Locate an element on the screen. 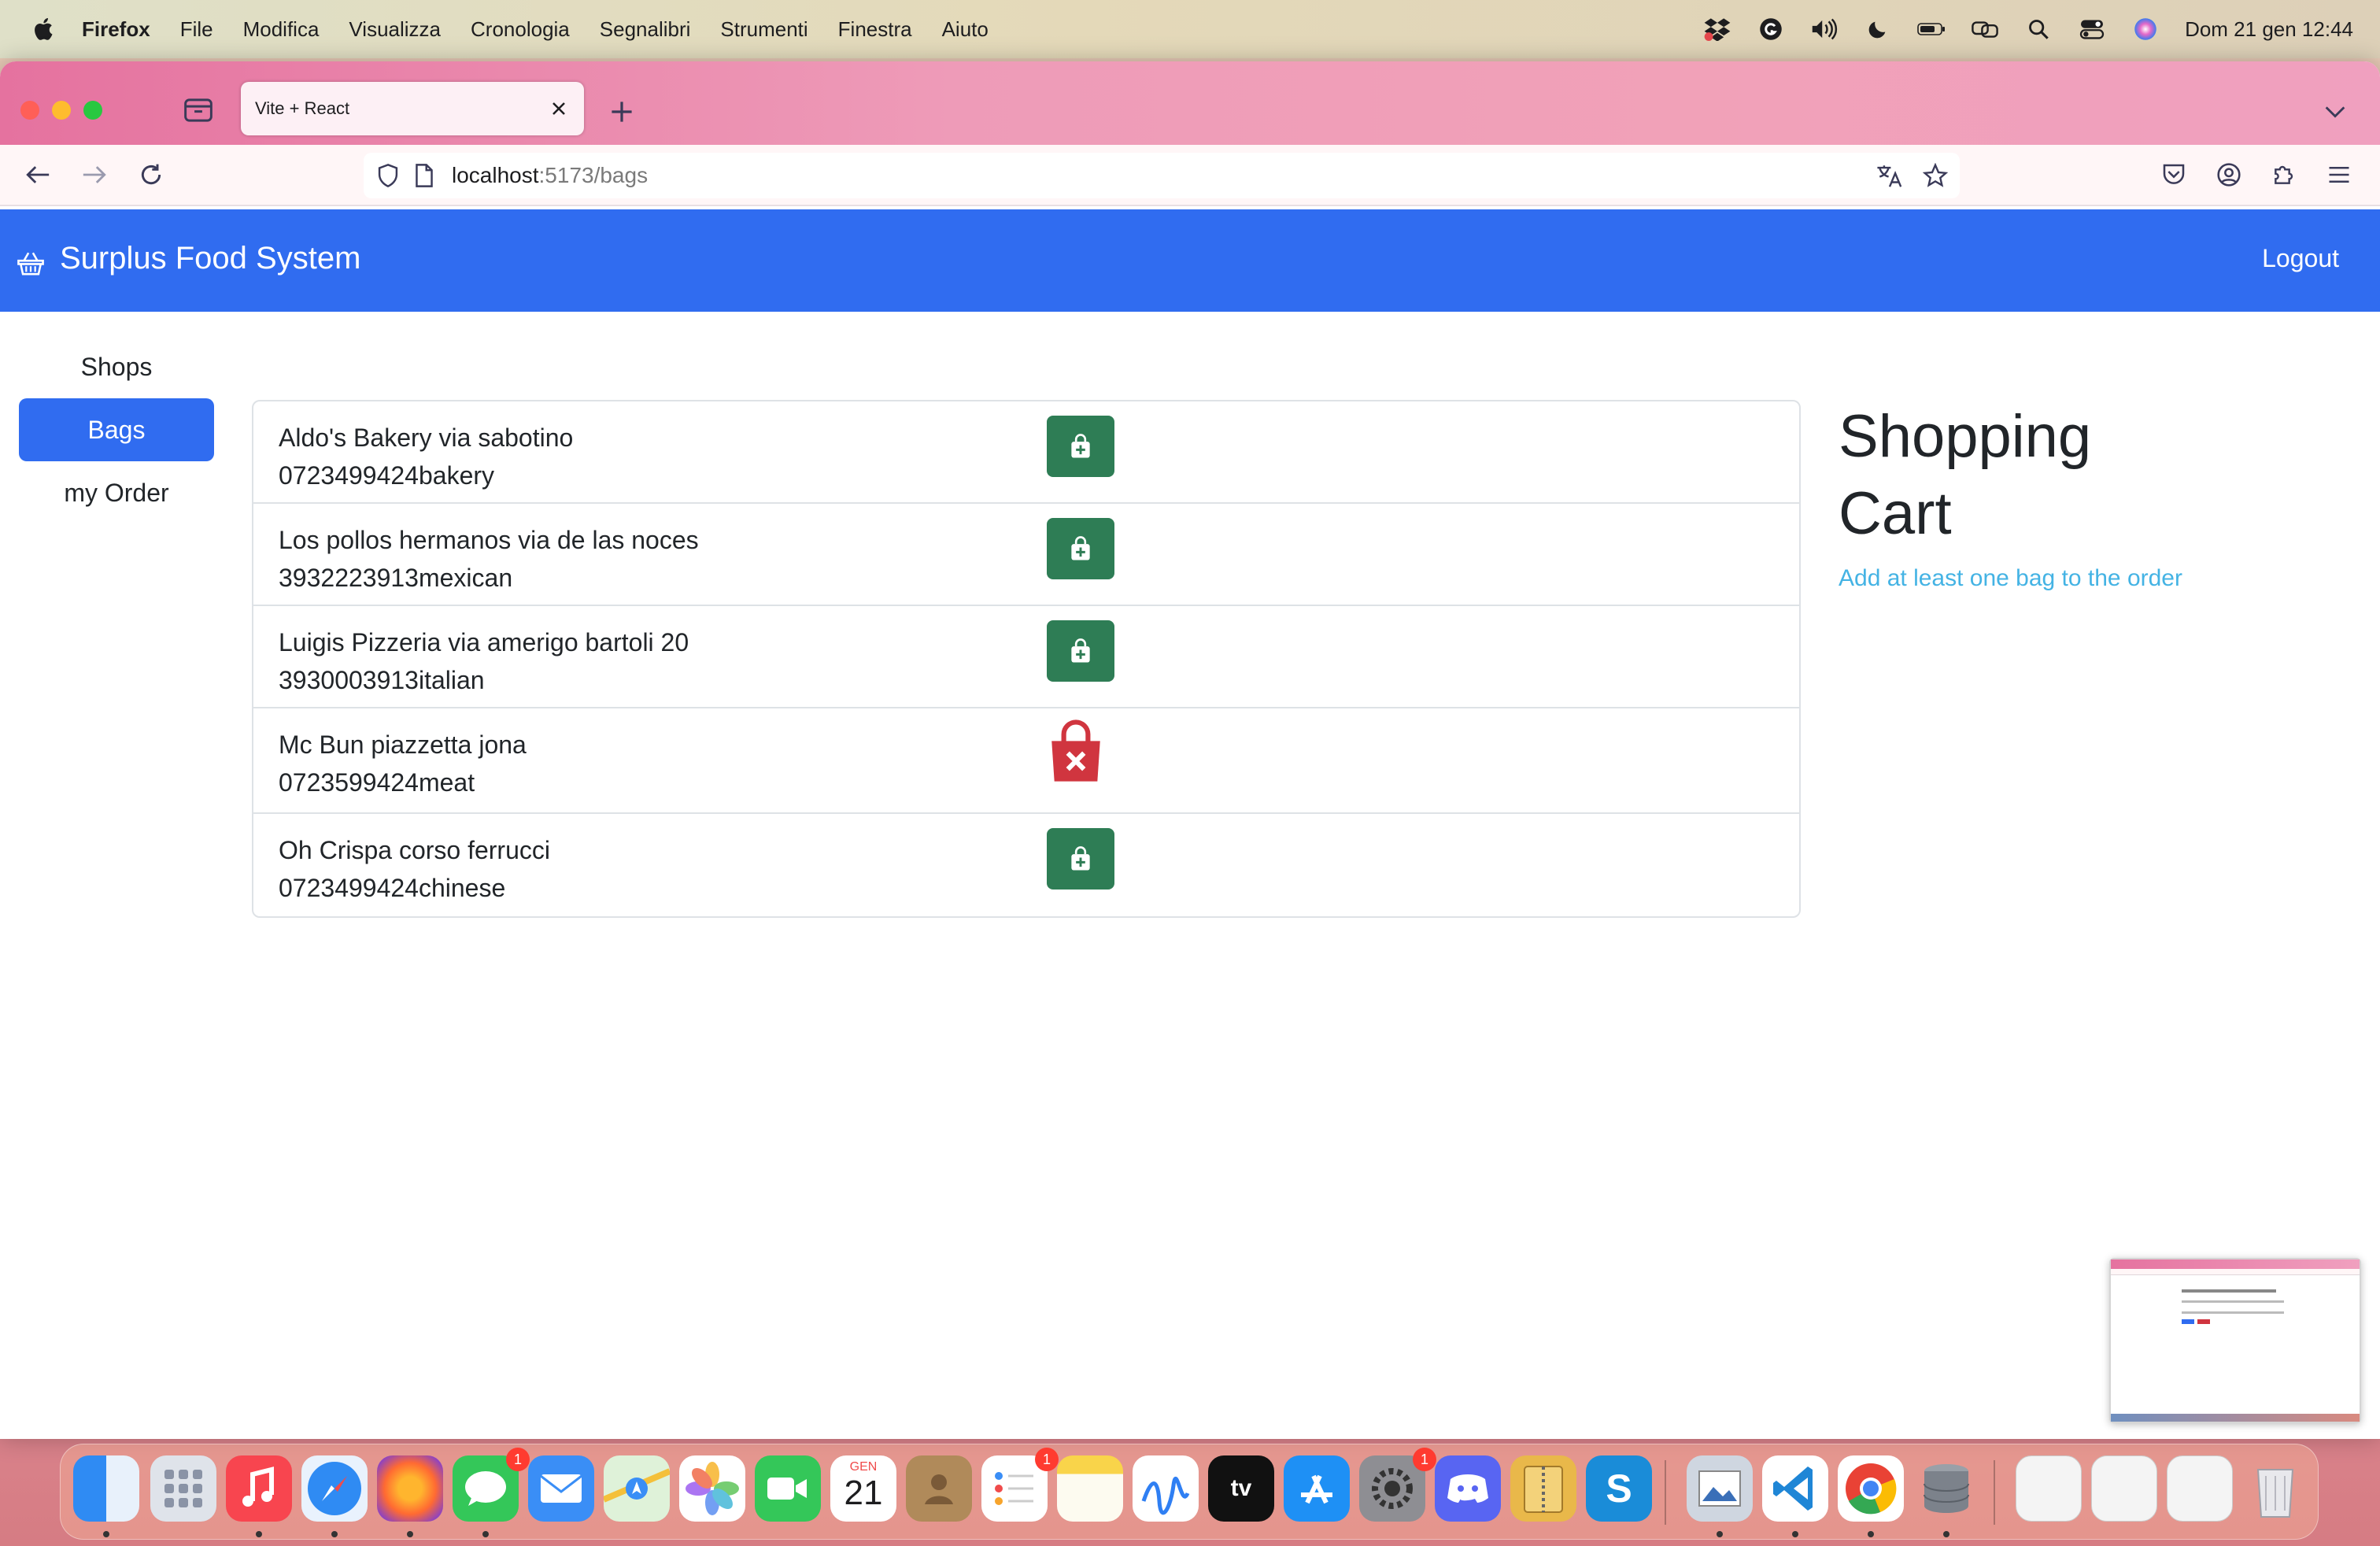 This screenshot has width=2380, height=1546. url-text: localhost:5173/bags is located at coordinates (550, 175).